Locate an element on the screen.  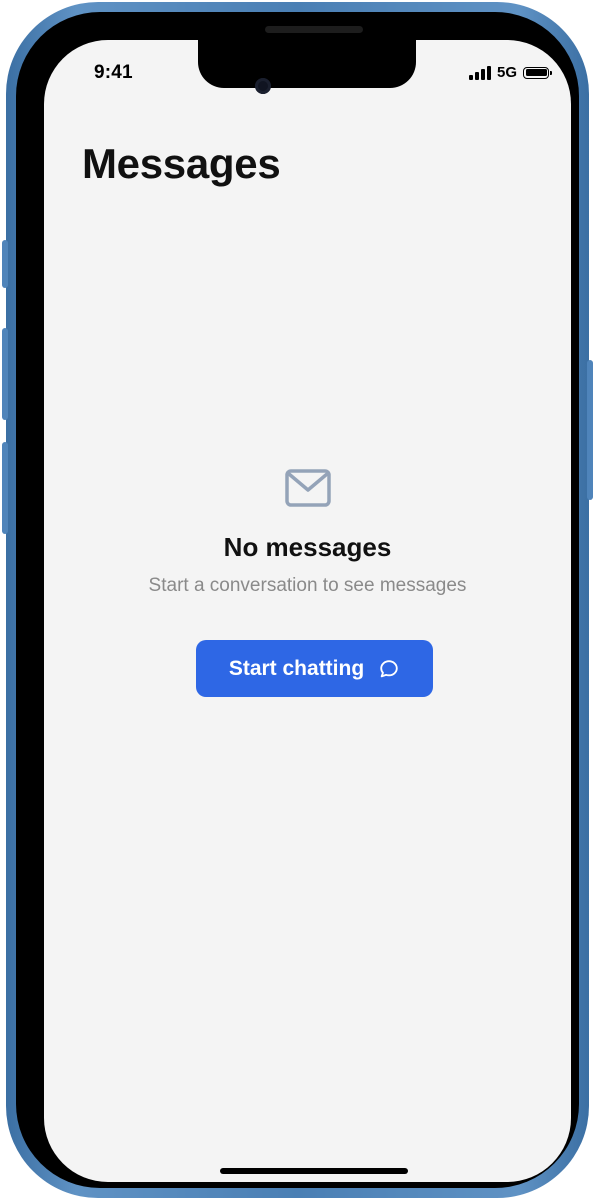
volume-down-button is located at coordinates (5, 488).